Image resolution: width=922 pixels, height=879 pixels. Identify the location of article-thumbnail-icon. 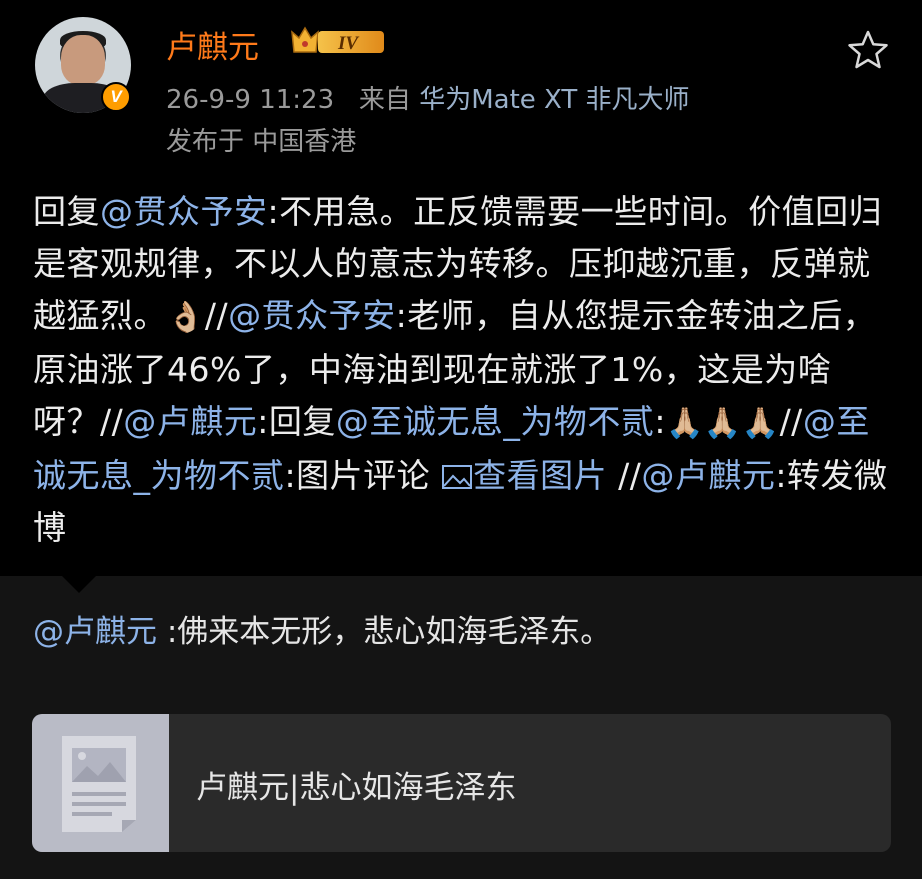
(99, 784).